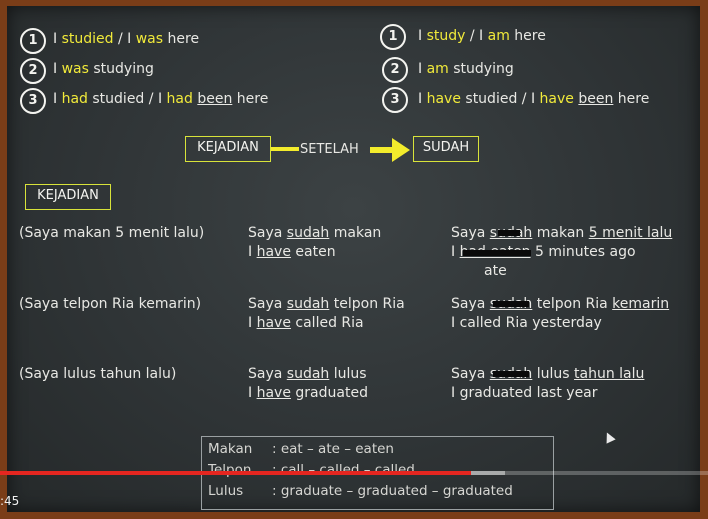  What do you see at coordinates (112, 233) in the screenshot?
I see `example-1-condition: (Saya makan 5 menit lalu)` at bounding box center [112, 233].